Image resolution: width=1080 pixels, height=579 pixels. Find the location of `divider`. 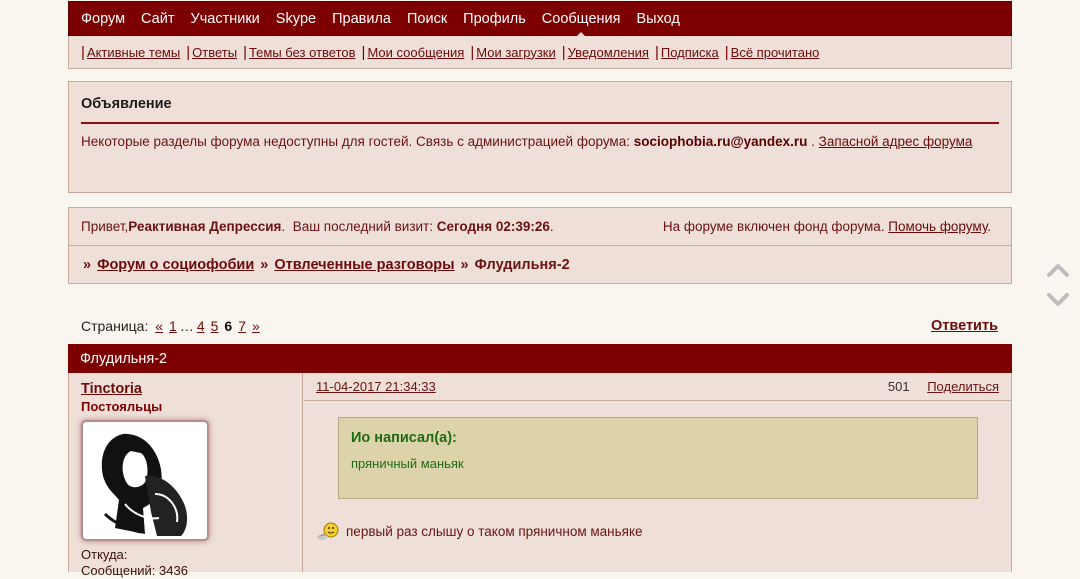

divider is located at coordinates (657, 400).